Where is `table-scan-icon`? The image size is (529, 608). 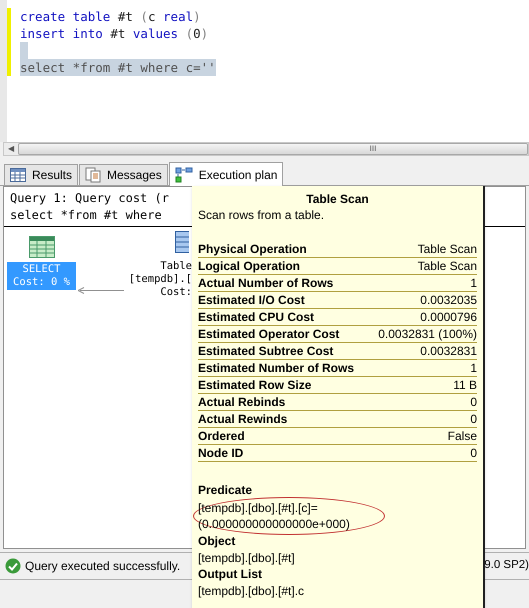
table-scan-icon is located at coordinates (182, 242).